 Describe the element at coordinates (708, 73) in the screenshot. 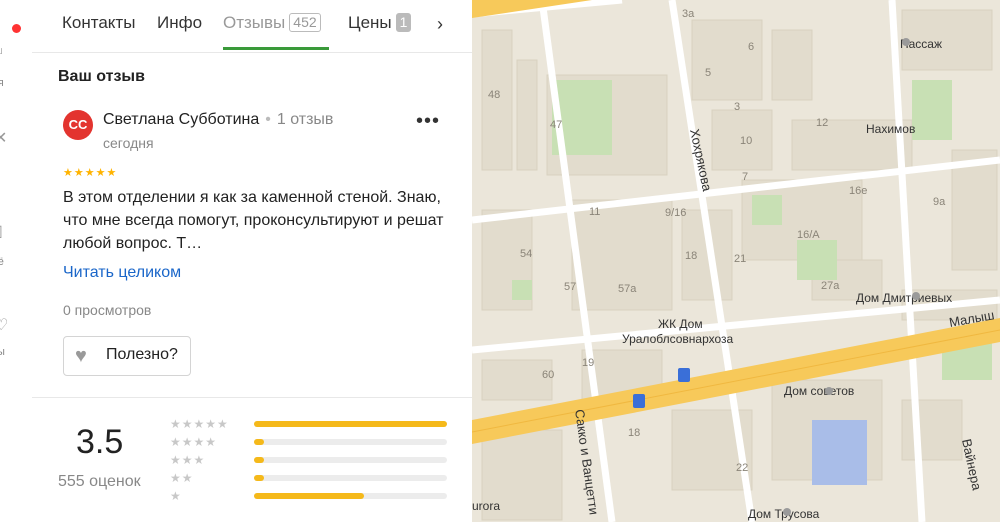

I see `svg-text: 5` at that location.